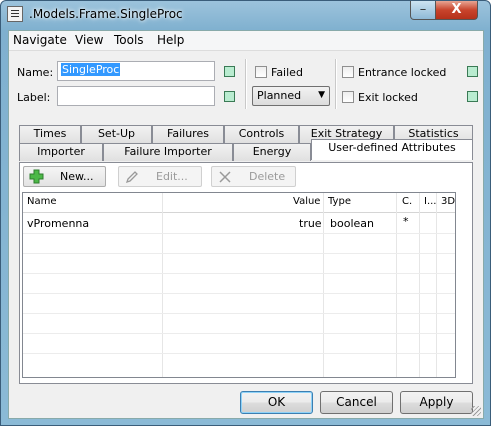 Image resolution: width=491 pixels, height=426 pixels. I want to click on resize-grip-icon, so click(476, 411).